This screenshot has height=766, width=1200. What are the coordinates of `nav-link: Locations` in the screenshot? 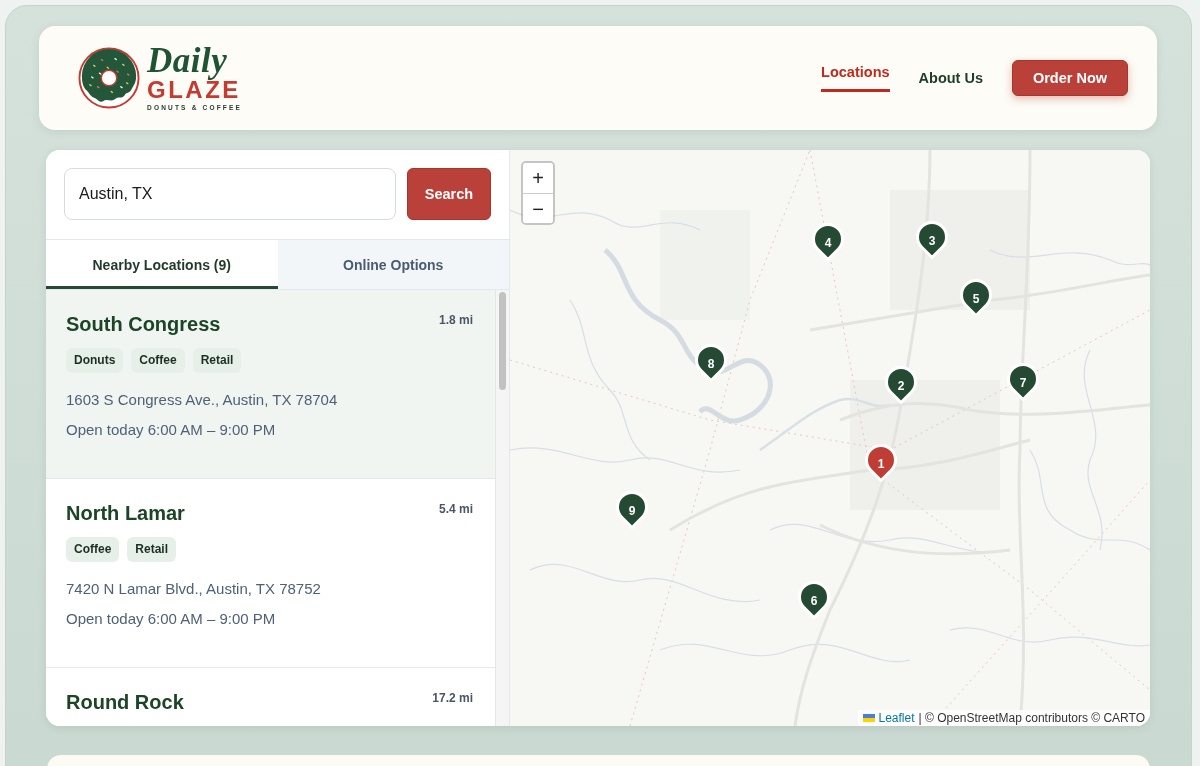 It's located at (855, 78).